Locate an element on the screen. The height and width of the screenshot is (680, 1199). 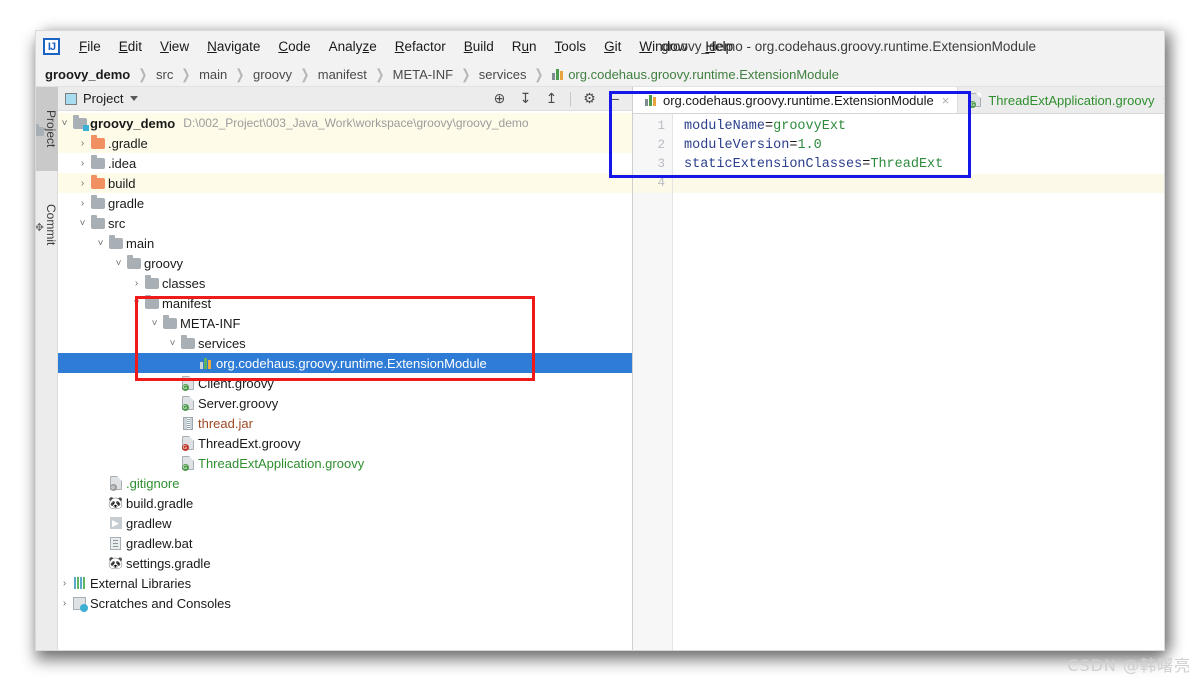
menu-item-edit: Edit is located at coordinates (130, 46).